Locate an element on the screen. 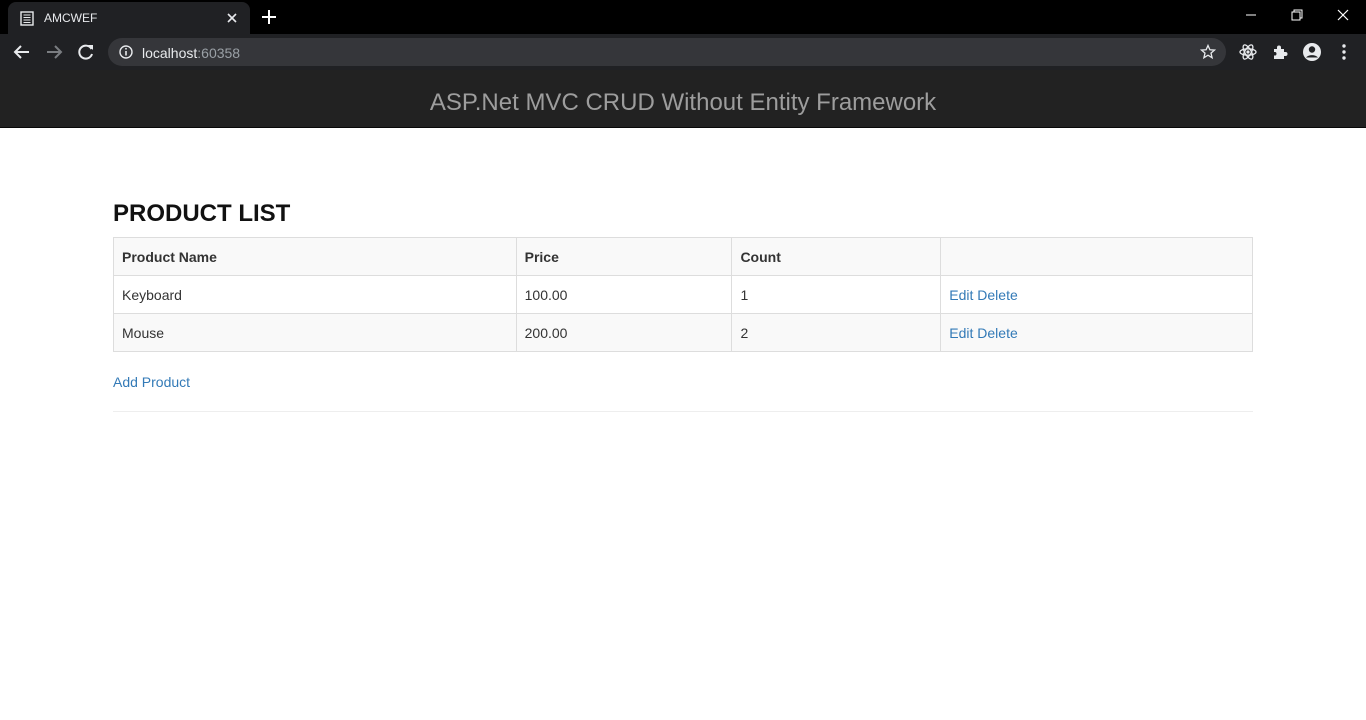  column-header-actions is located at coordinates (1096, 256).